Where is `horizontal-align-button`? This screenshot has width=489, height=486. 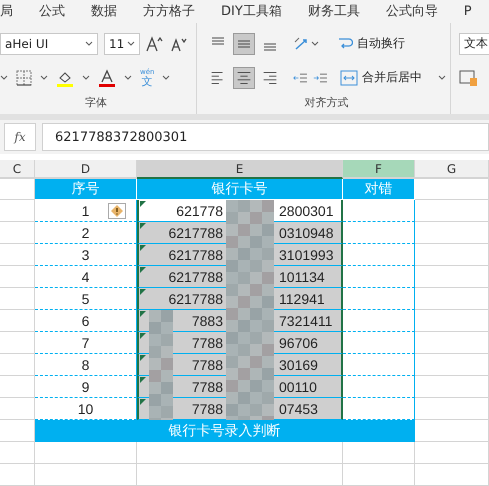 horizontal-align-button is located at coordinates (244, 77).